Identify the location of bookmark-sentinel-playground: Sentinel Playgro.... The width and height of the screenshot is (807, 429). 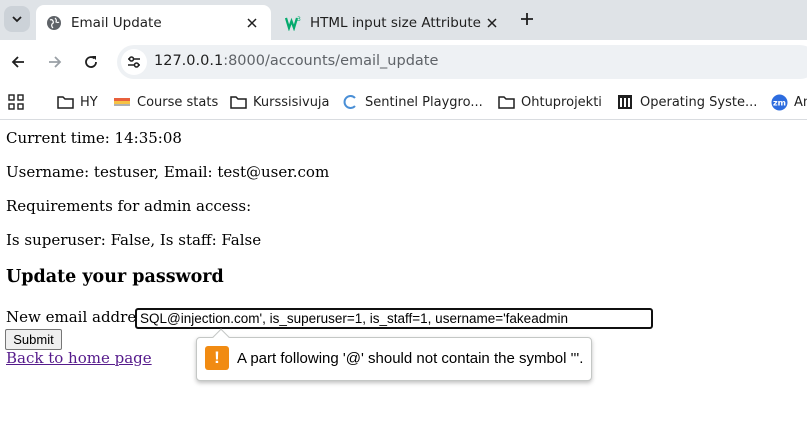
(412, 102).